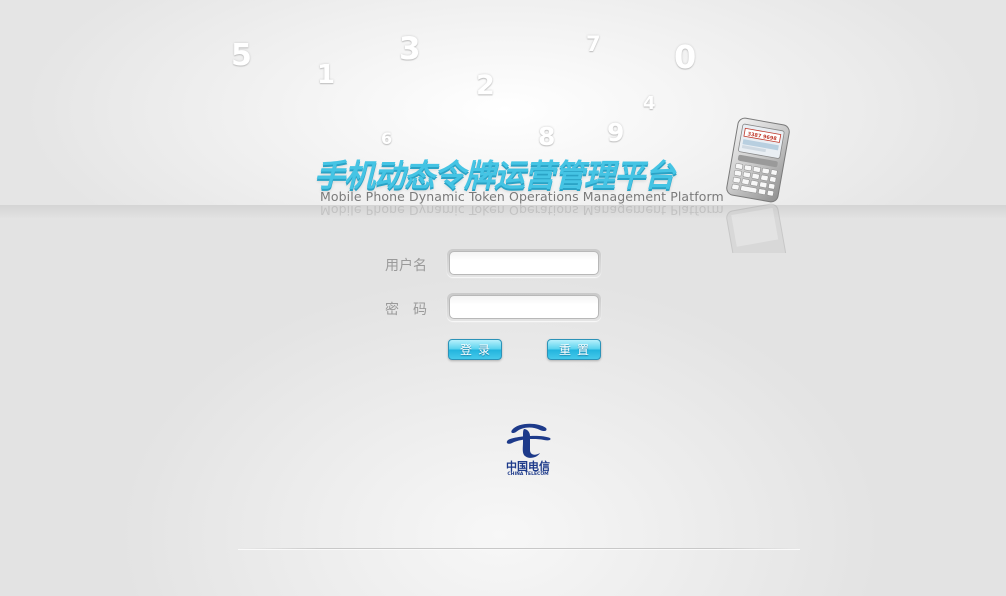  What do you see at coordinates (685, 57) in the screenshot?
I see `bg-digit: 0` at bounding box center [685, 57].